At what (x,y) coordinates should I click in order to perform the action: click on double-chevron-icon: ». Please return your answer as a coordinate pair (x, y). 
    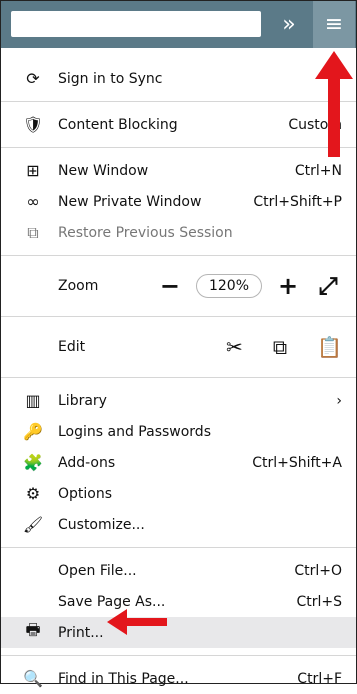
    Looking at the image, I should click on (289, 24).